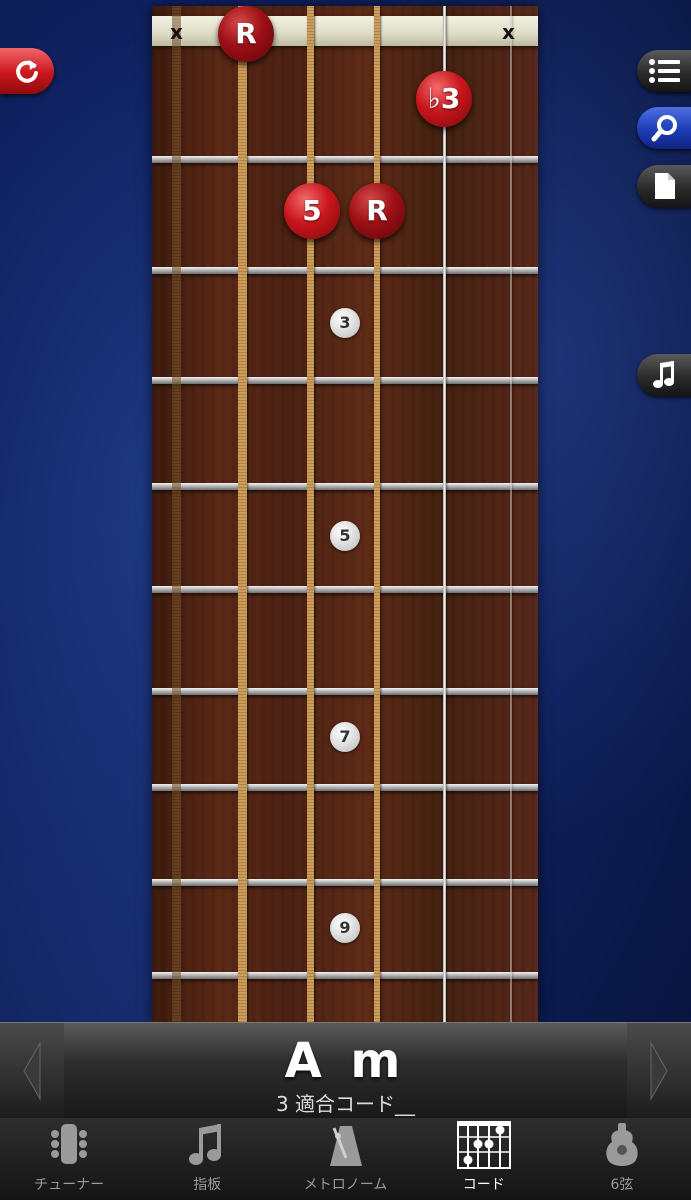 This screenshot has width=691, height=1200. Describe the element at coordinates (483, 1185) in the screenshot. I see `tab-label: コード` at that location.